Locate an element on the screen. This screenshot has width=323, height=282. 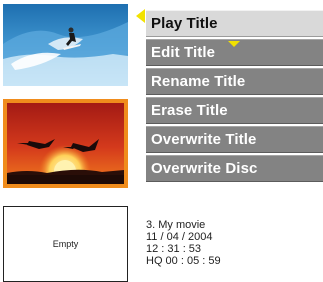
menu-item-overwrite-disc: Overwrite Disc is located at coordinates (234, 168).